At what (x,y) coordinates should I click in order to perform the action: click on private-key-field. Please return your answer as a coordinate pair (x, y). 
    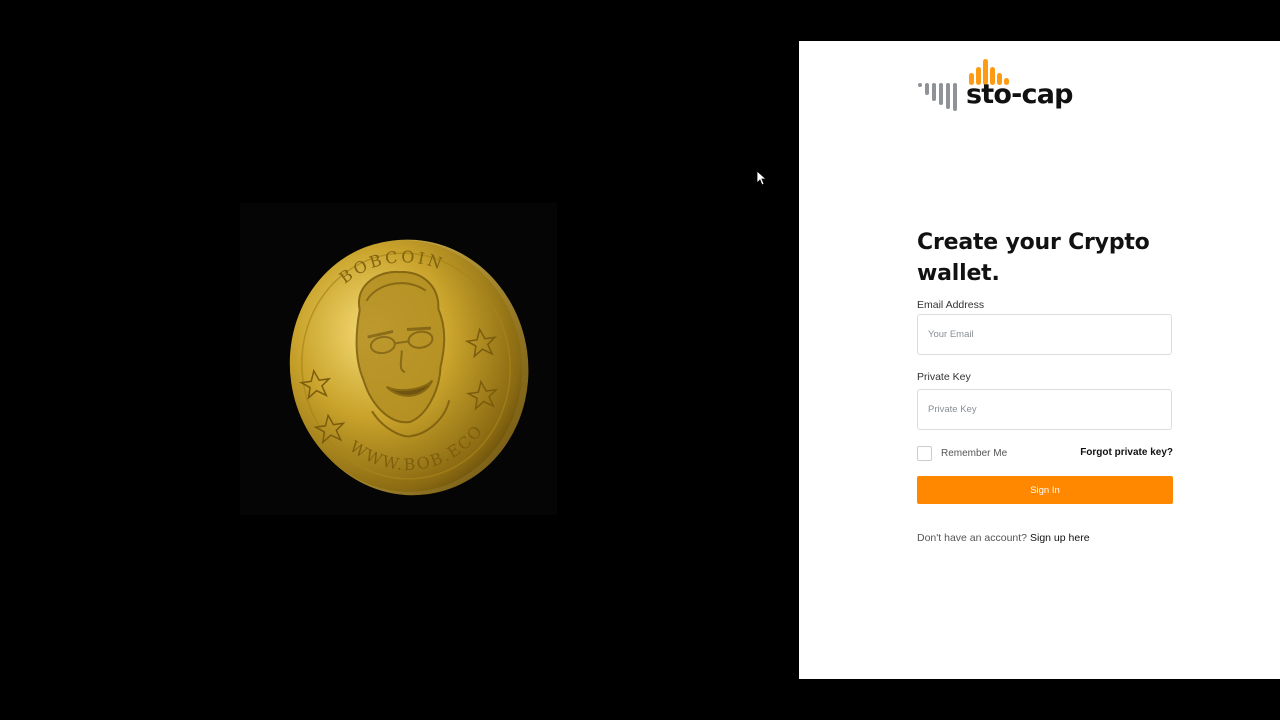
    Looking at the image, I should click on (1044, 409).